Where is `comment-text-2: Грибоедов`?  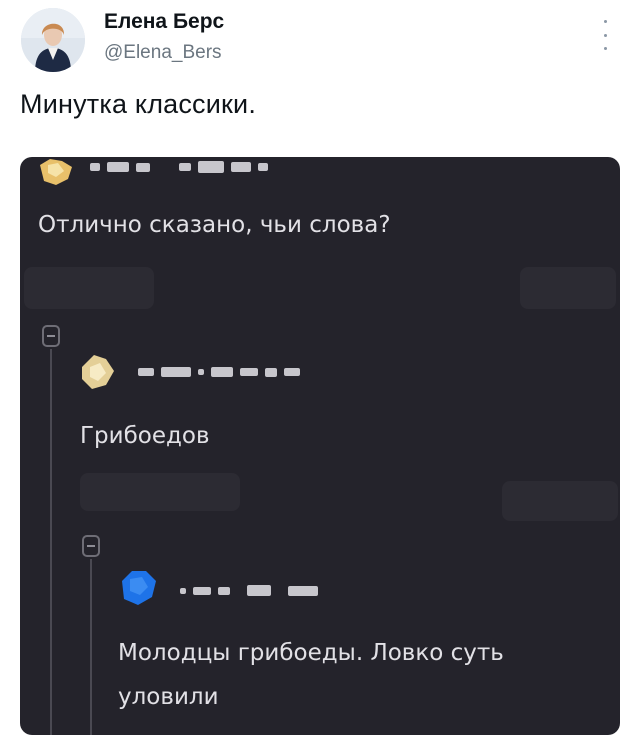 comment-text-2: Грибоедов is located at coordinates (145, 436).